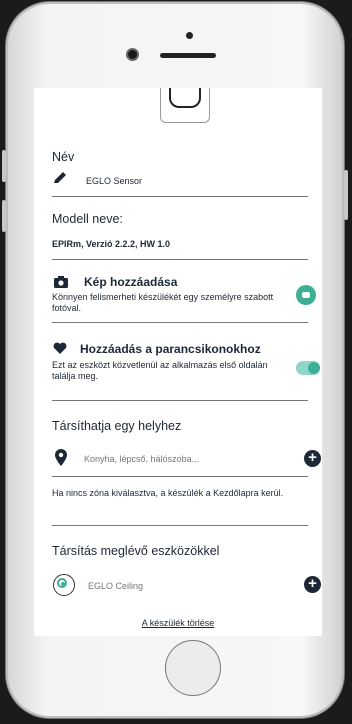  I want to click on name-label: Név, so click(63, 157).